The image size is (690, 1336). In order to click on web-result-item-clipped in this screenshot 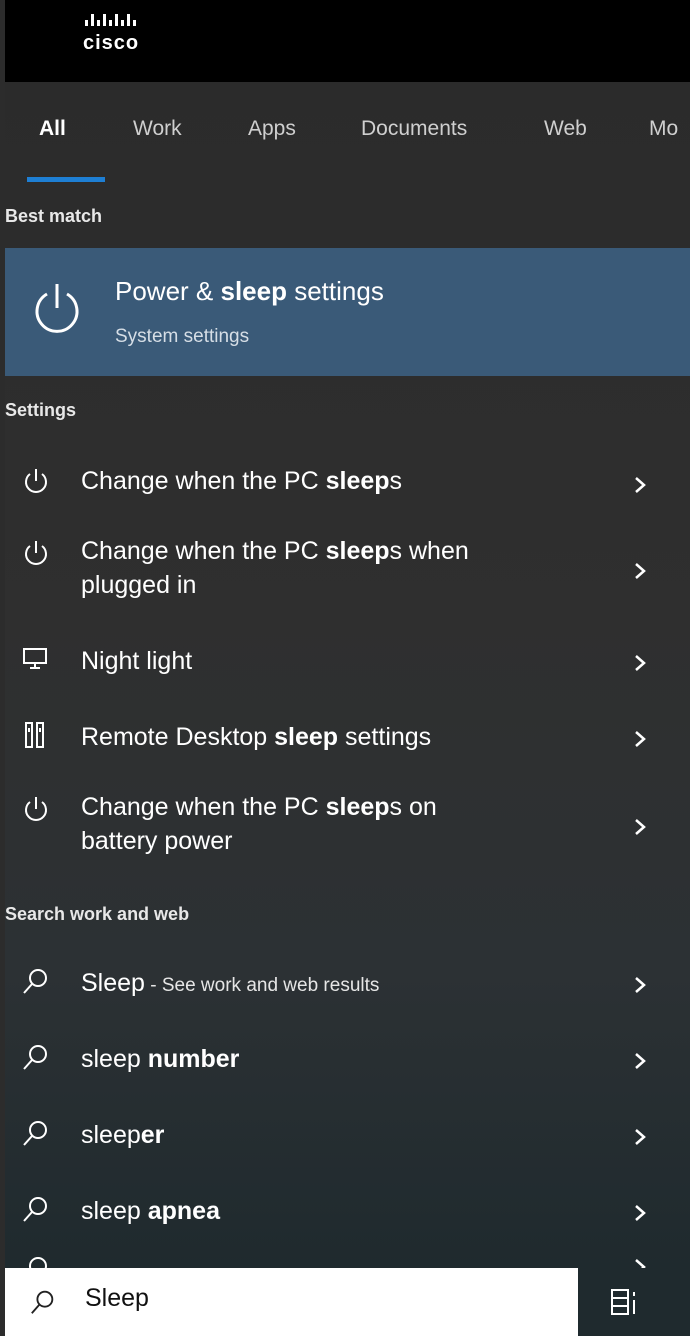, I will do `click(347, 1261)`.